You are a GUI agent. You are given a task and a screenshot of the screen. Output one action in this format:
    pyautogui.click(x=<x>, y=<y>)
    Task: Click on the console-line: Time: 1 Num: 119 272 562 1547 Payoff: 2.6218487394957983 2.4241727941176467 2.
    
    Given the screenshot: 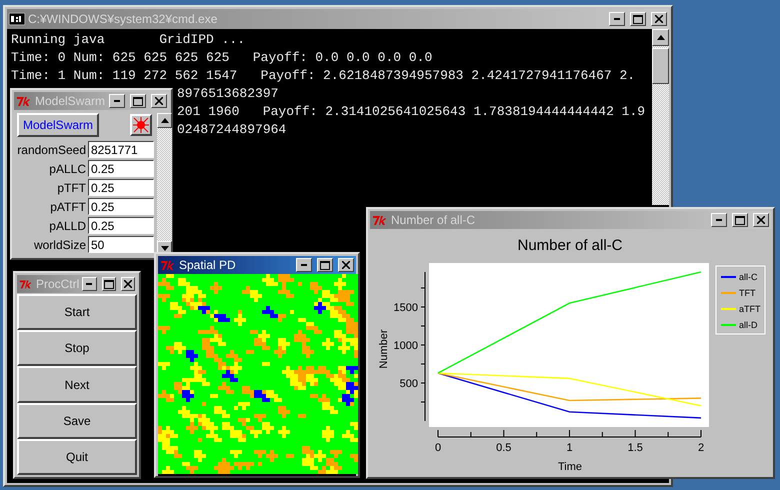 What is the action you would take?
    pyautogui.click(x=323, y=76)
    